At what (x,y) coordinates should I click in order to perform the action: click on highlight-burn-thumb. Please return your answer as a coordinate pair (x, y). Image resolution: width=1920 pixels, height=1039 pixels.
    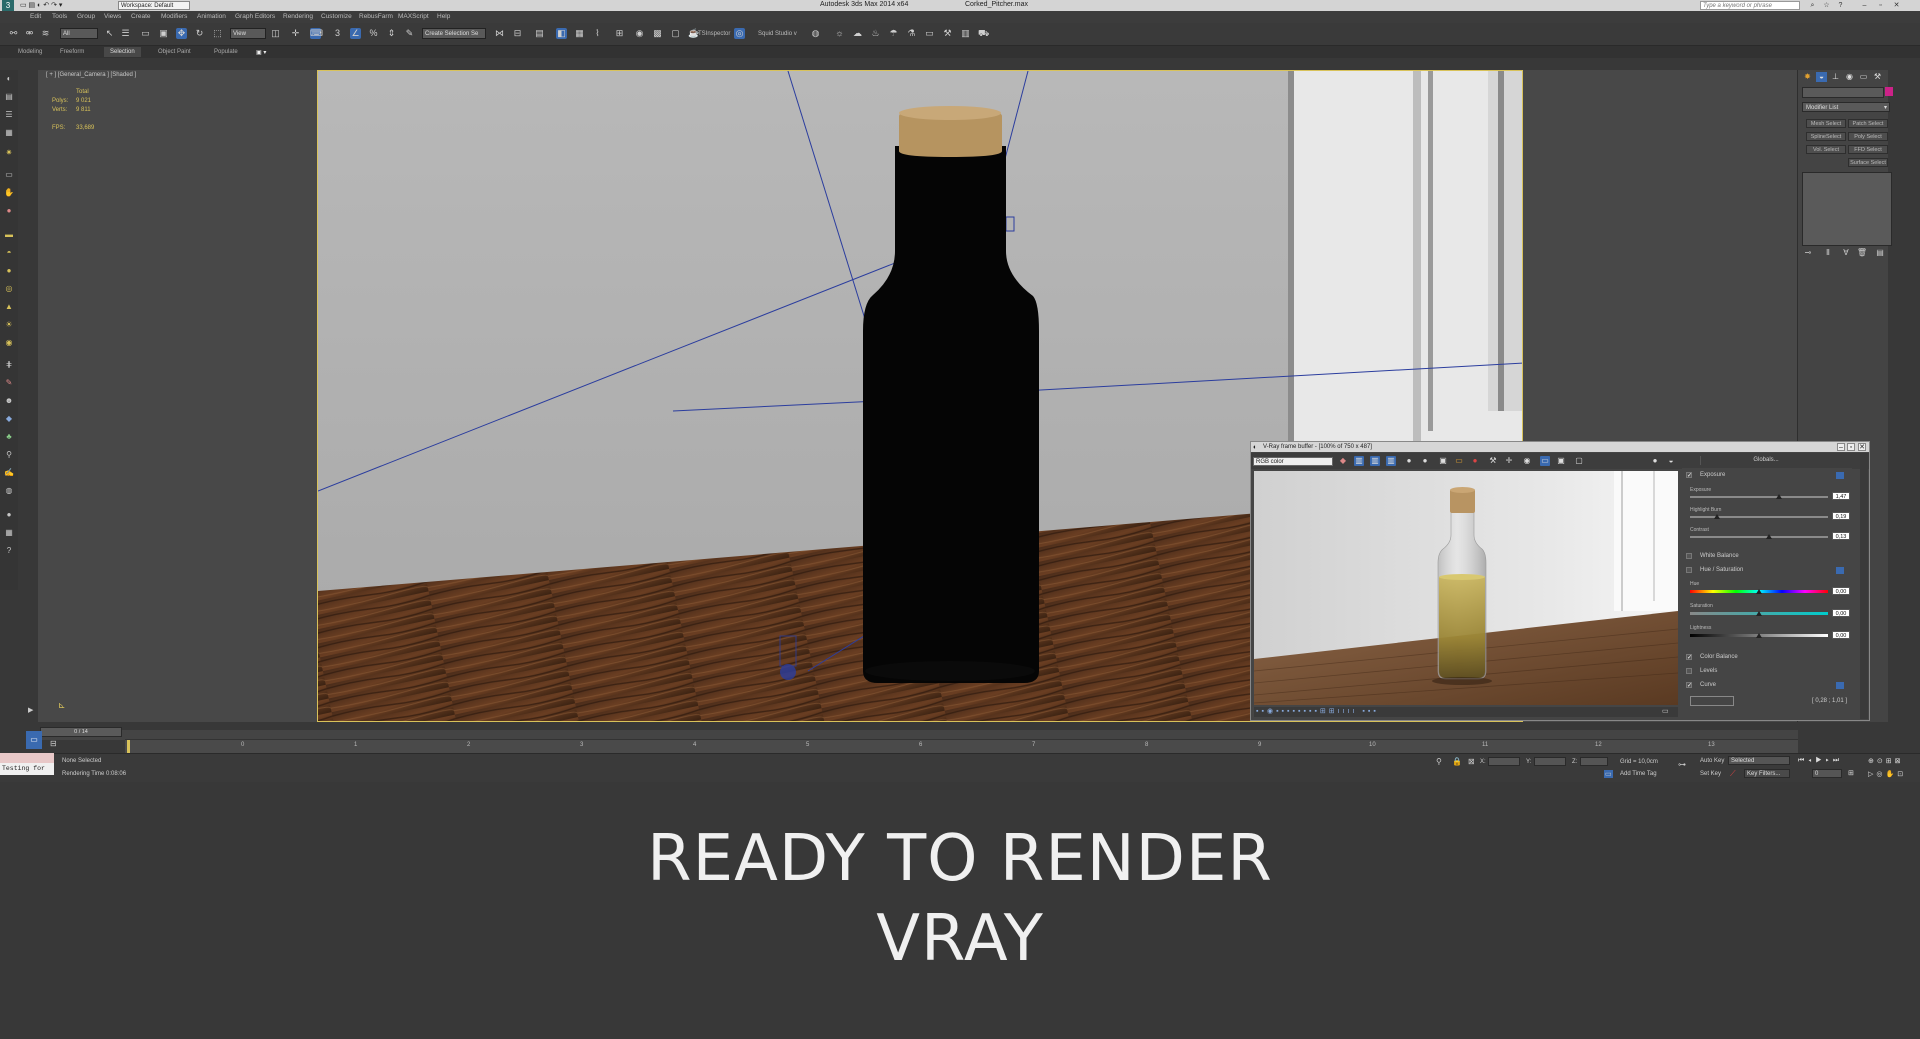
    Looking at the image, I should click on (1717, 516).